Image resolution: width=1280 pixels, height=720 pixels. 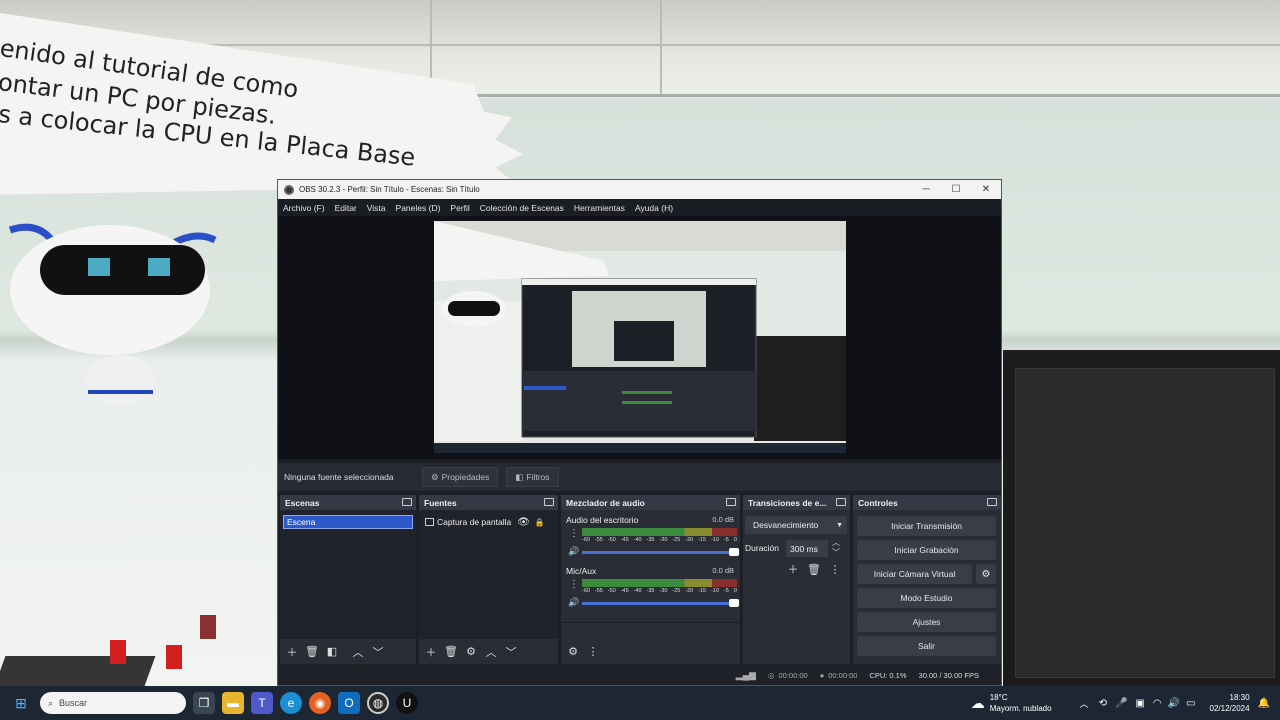 What do you see at coordinates (262, 703) in the screenshot?
I see `teams-icon: T` at bounding box center [262, 703].